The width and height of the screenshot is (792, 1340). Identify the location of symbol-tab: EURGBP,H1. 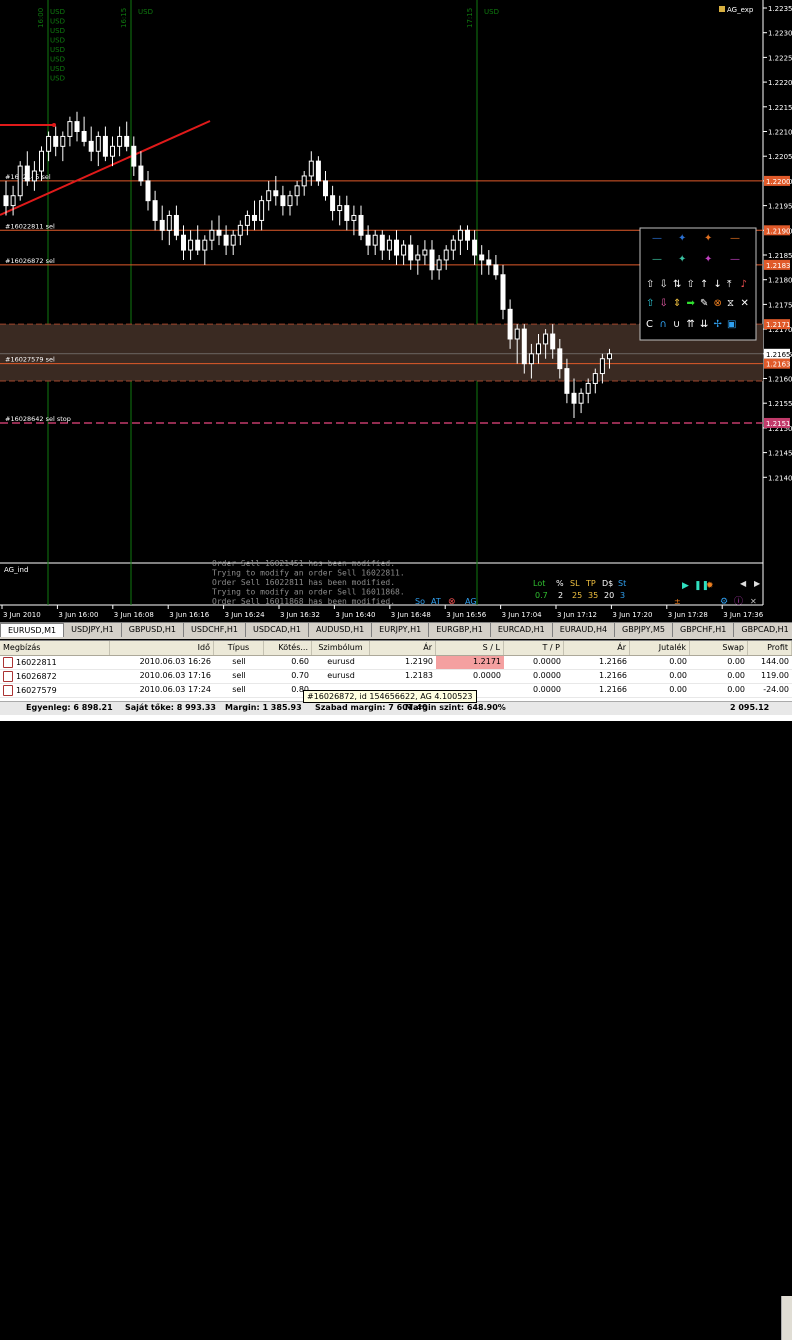
(460, 630).